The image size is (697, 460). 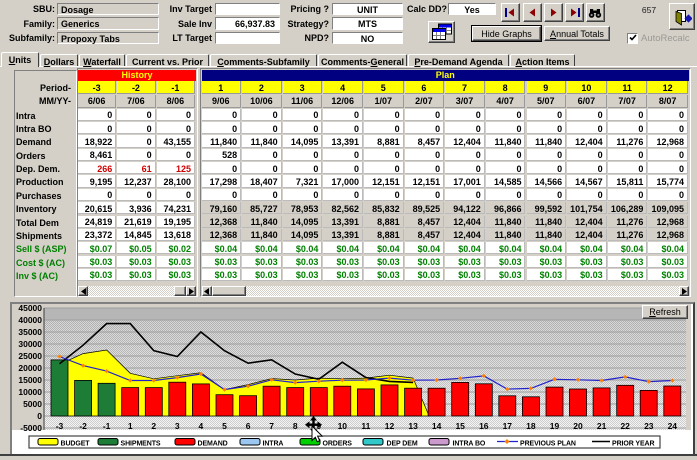 I want to click on svg-text: 7, so click(x=271, y=426).